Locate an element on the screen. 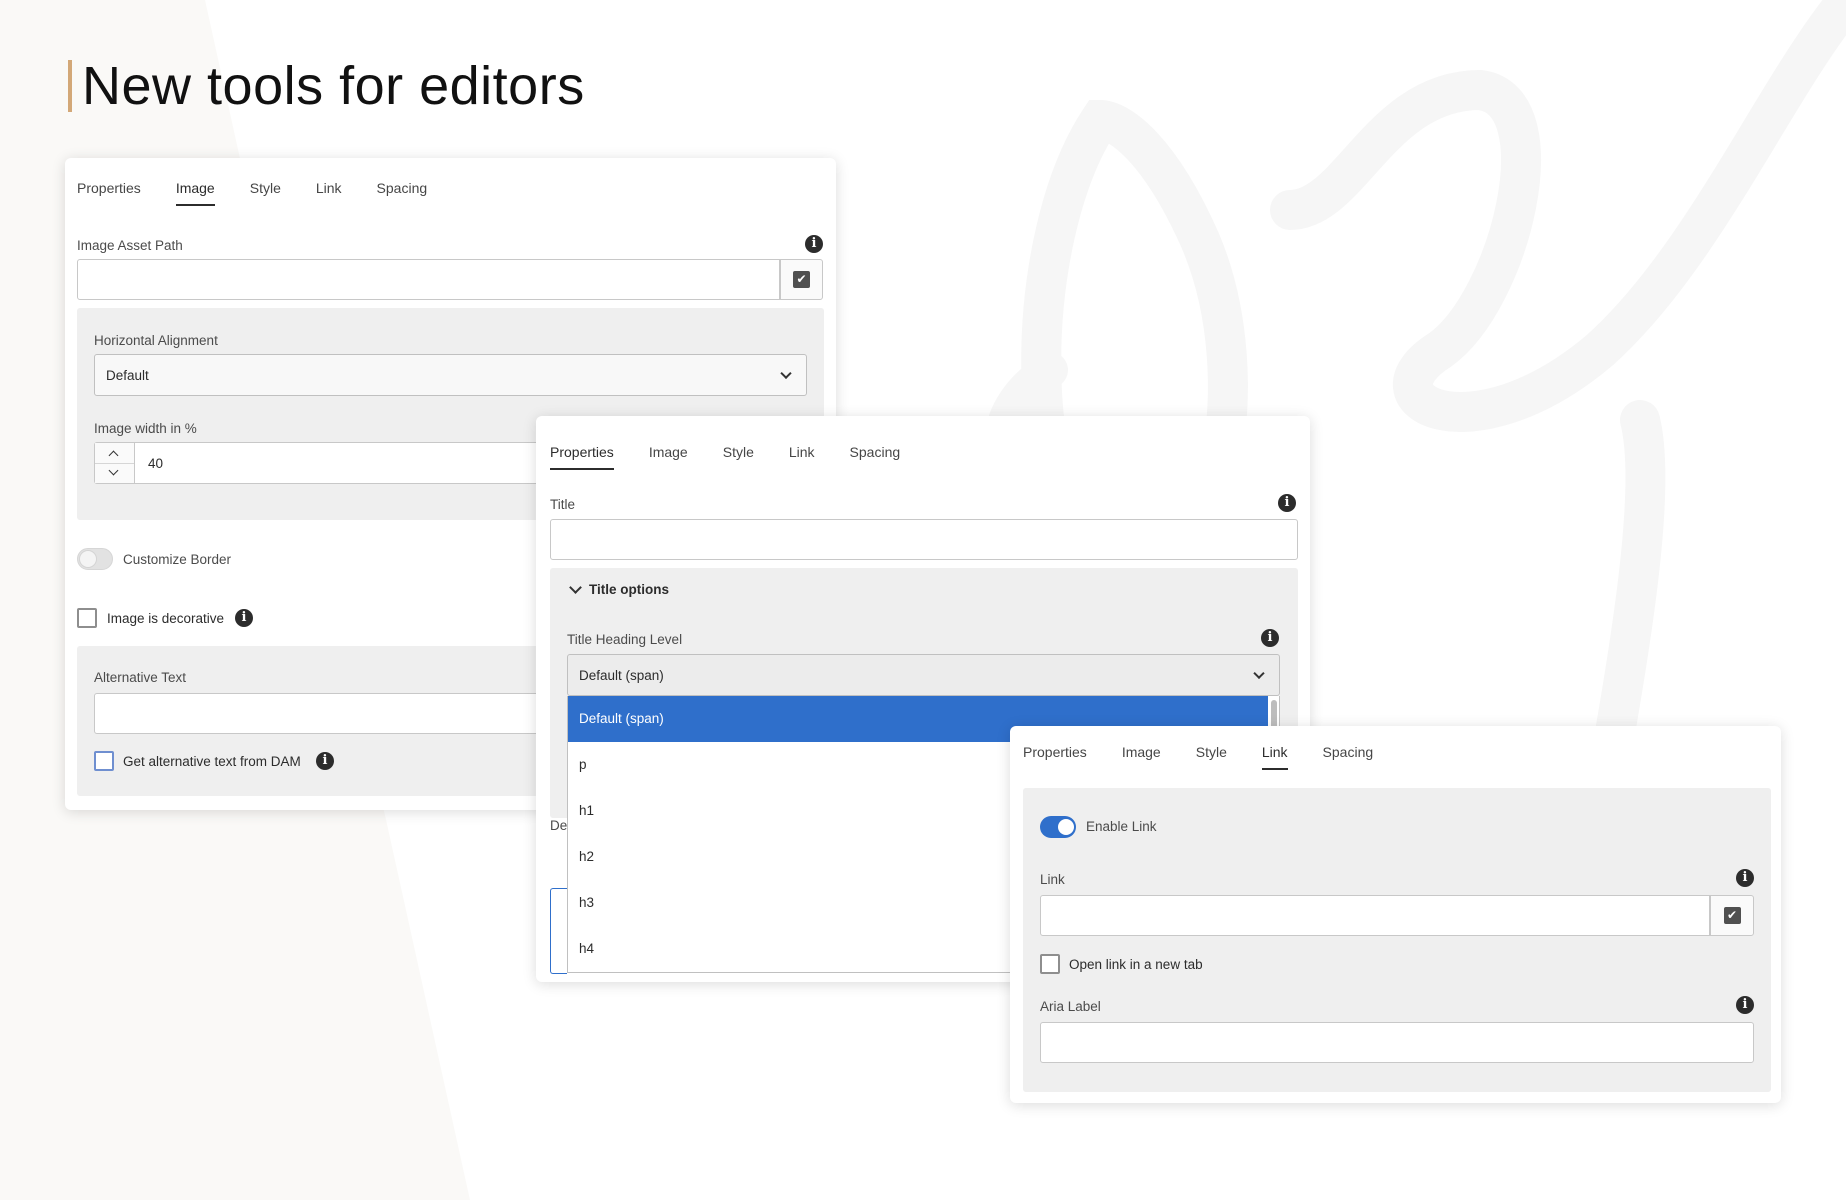  stepper-buttons is located at coordinates (115, 463).